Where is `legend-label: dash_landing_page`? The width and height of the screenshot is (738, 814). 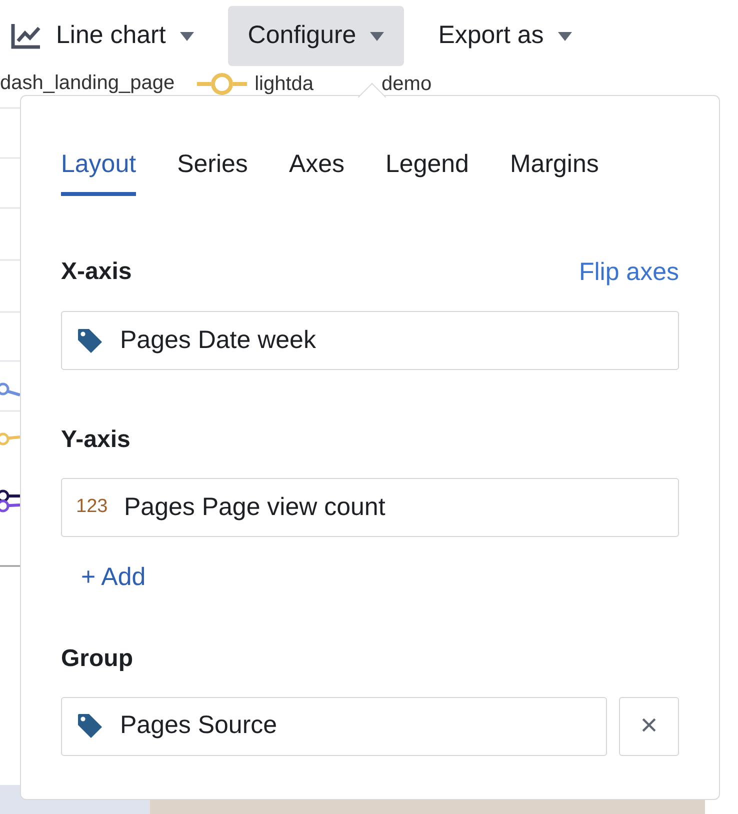
legend-label: dash_landing_page is located at coordinates (87, 83).